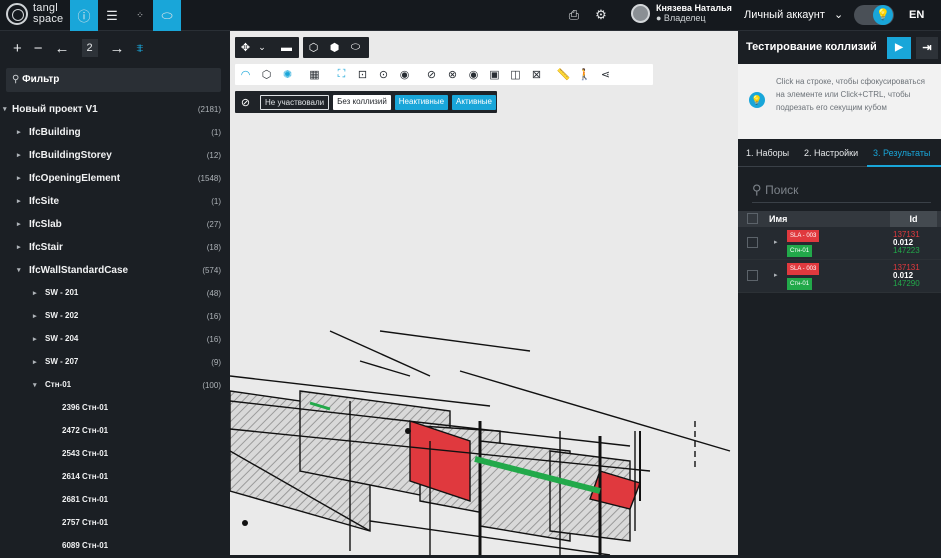 The width and height of the screenshot is (941, 558). I want to click on hide-icon: ⊘, so click(431, 74).